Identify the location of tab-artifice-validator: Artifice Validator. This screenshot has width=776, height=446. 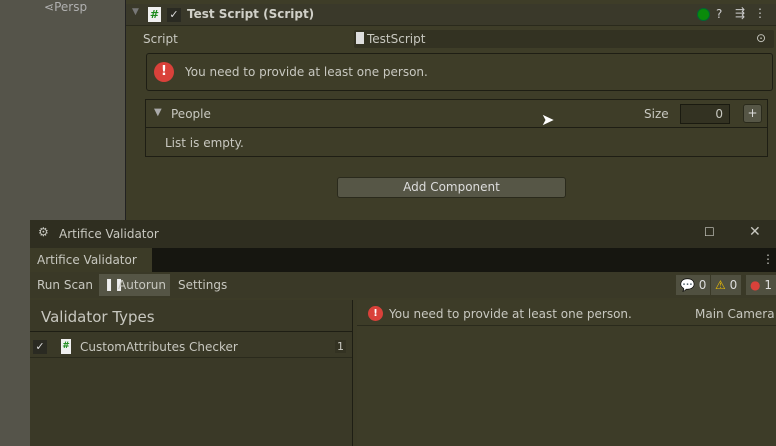
(91, 260).